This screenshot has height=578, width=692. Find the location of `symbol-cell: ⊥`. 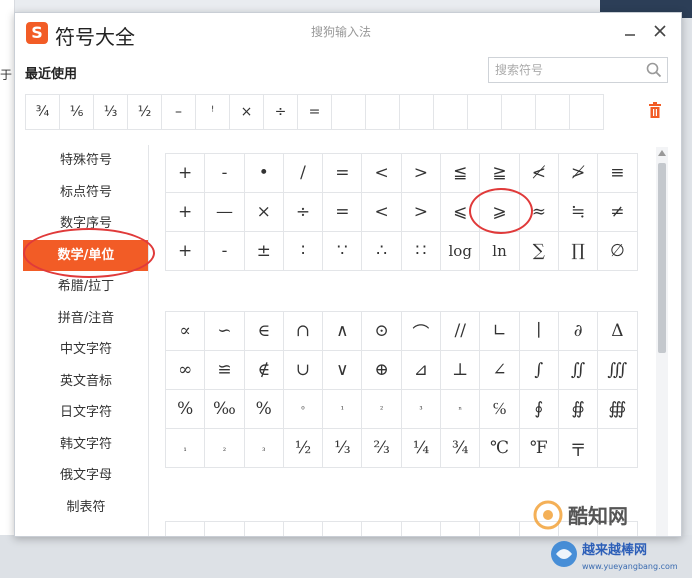

symbol-cell: ⊥ is located at coordinates (461, 370).